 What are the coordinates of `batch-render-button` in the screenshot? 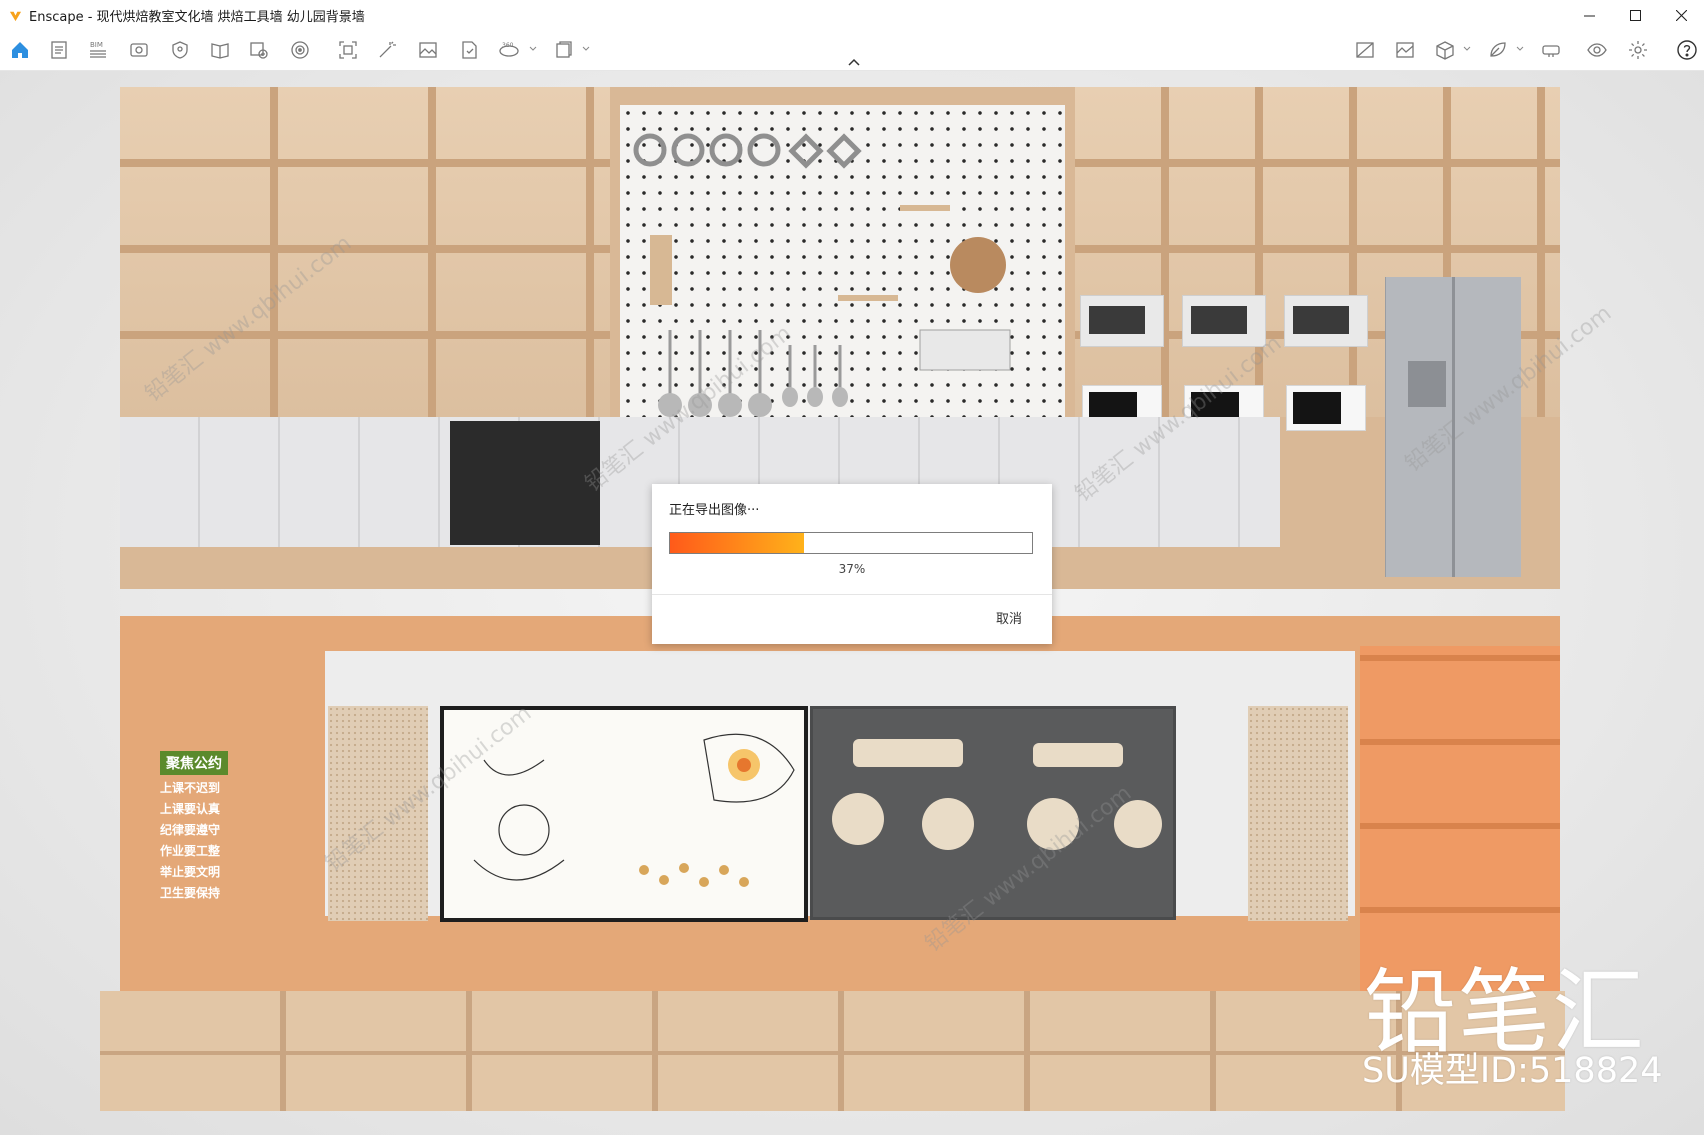 It's located at (564, 50).